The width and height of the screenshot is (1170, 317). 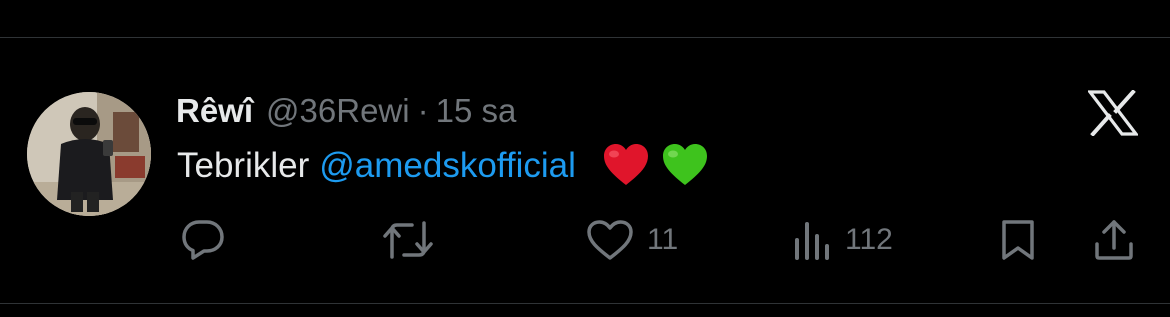 What do you see at coordinates (813, 240) in the screenshot?
I see `views-icon` at bounding box center [813, 240].